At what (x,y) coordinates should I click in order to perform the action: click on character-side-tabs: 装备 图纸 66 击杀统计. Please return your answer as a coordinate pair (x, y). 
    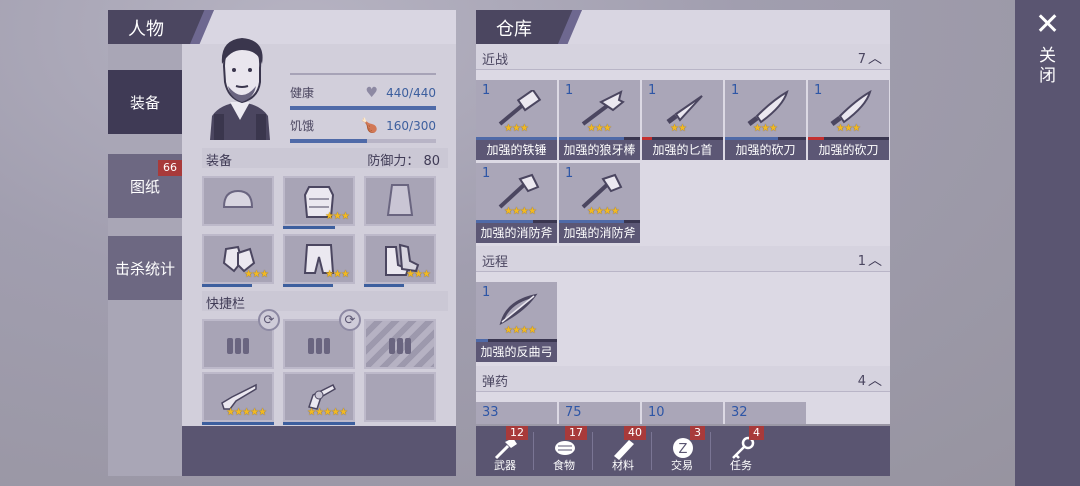
    Looking at the image, I should click on (145, 260).